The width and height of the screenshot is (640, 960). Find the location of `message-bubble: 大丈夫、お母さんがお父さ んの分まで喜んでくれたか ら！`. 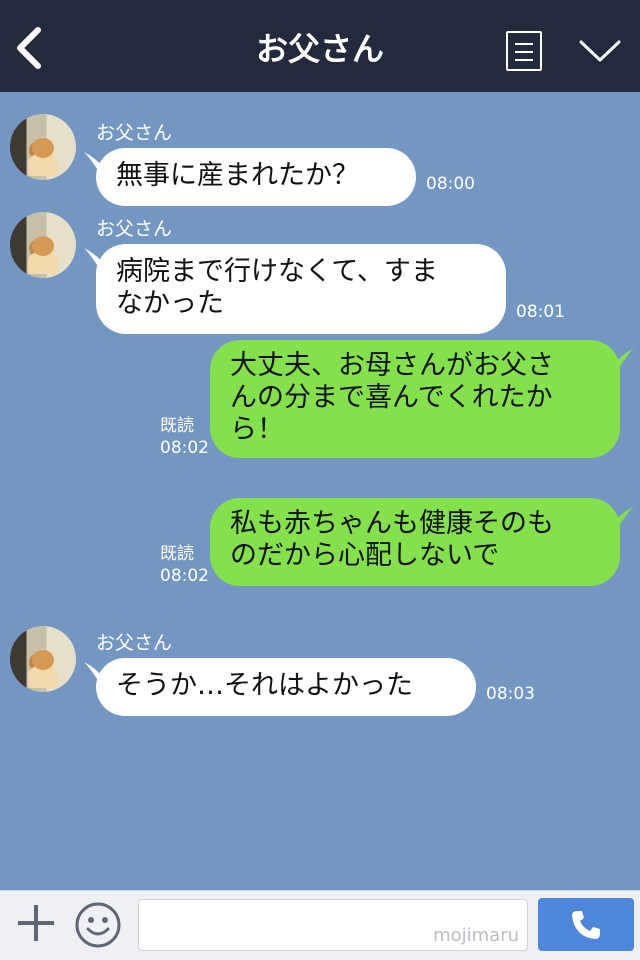

message-bubble: 大丈夫、お母さんがお父さ んの分まで喜んでくれたか ら！ is located at coordinates (415, 399).